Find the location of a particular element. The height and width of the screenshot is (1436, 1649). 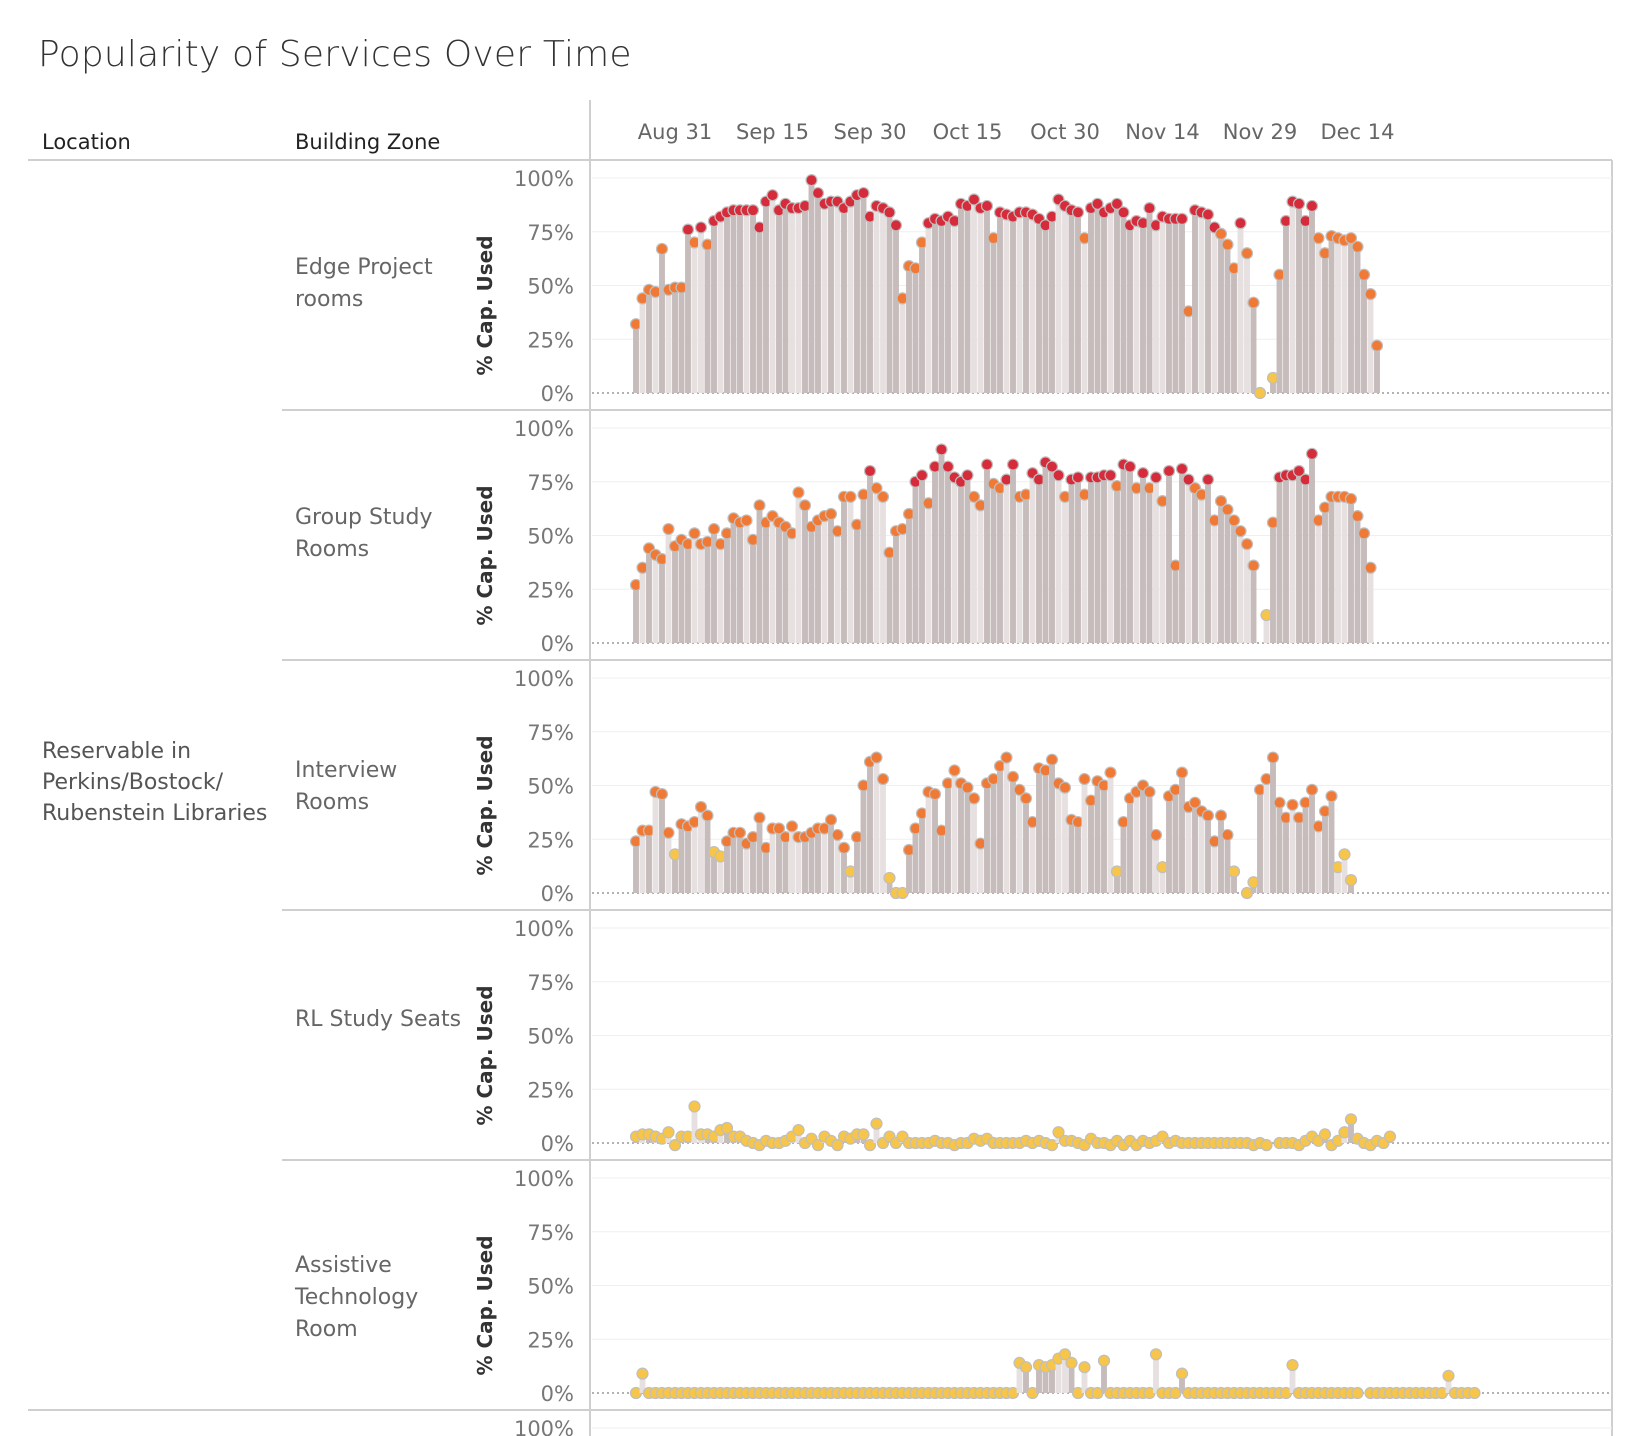

y-tick-label: 0% is located at coordinates (557, 894).